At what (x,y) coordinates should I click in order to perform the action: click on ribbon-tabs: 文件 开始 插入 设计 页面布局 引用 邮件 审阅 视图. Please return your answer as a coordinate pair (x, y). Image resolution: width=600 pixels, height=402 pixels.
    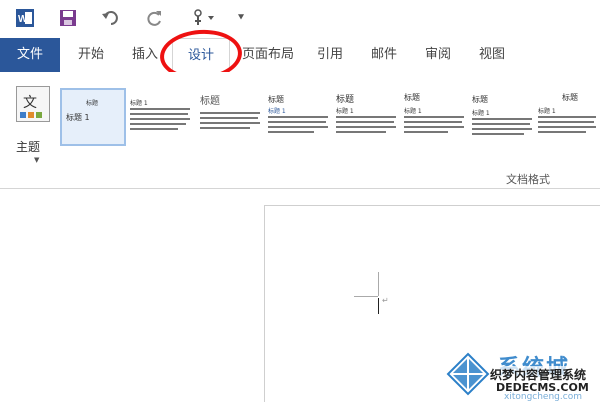
    Looking at the image, I should click on (300, 56).